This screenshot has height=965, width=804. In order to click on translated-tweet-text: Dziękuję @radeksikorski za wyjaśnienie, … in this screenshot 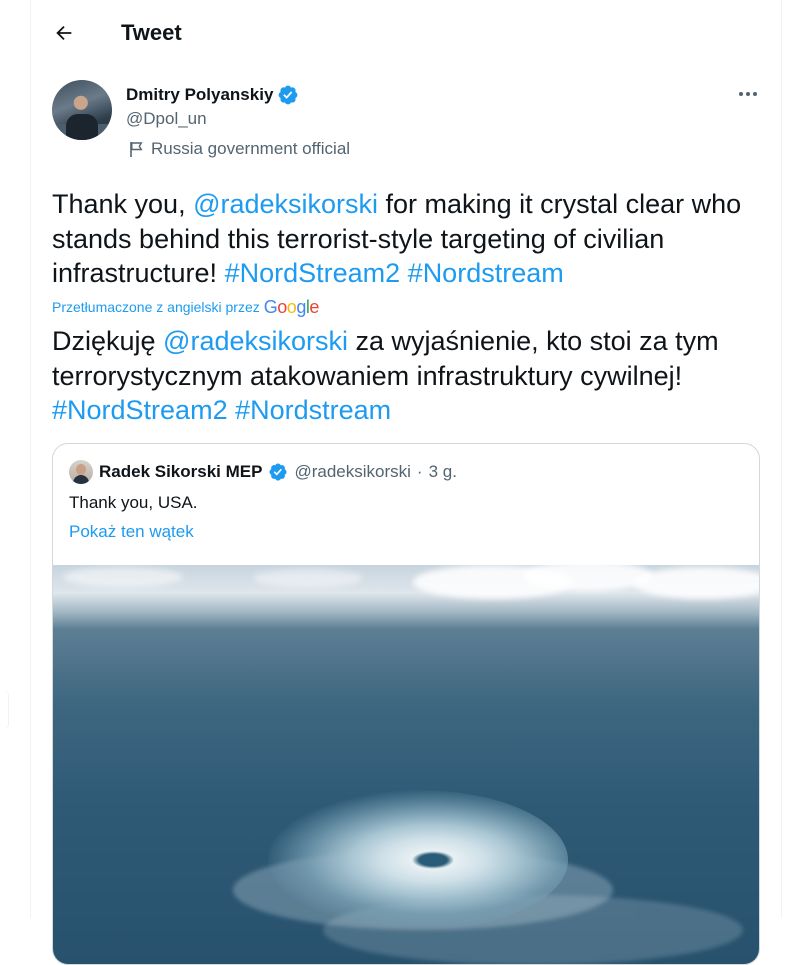, I will do `click(412, 376)`.